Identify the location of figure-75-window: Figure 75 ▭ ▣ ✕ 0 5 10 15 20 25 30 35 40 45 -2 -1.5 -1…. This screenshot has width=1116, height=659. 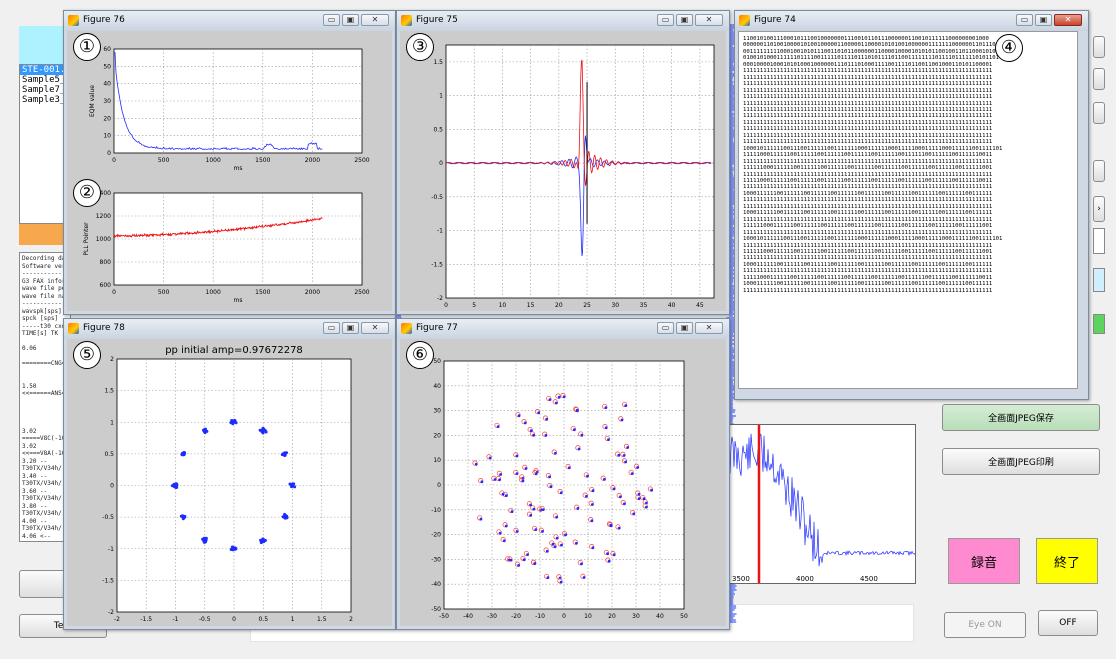
(563, 162).